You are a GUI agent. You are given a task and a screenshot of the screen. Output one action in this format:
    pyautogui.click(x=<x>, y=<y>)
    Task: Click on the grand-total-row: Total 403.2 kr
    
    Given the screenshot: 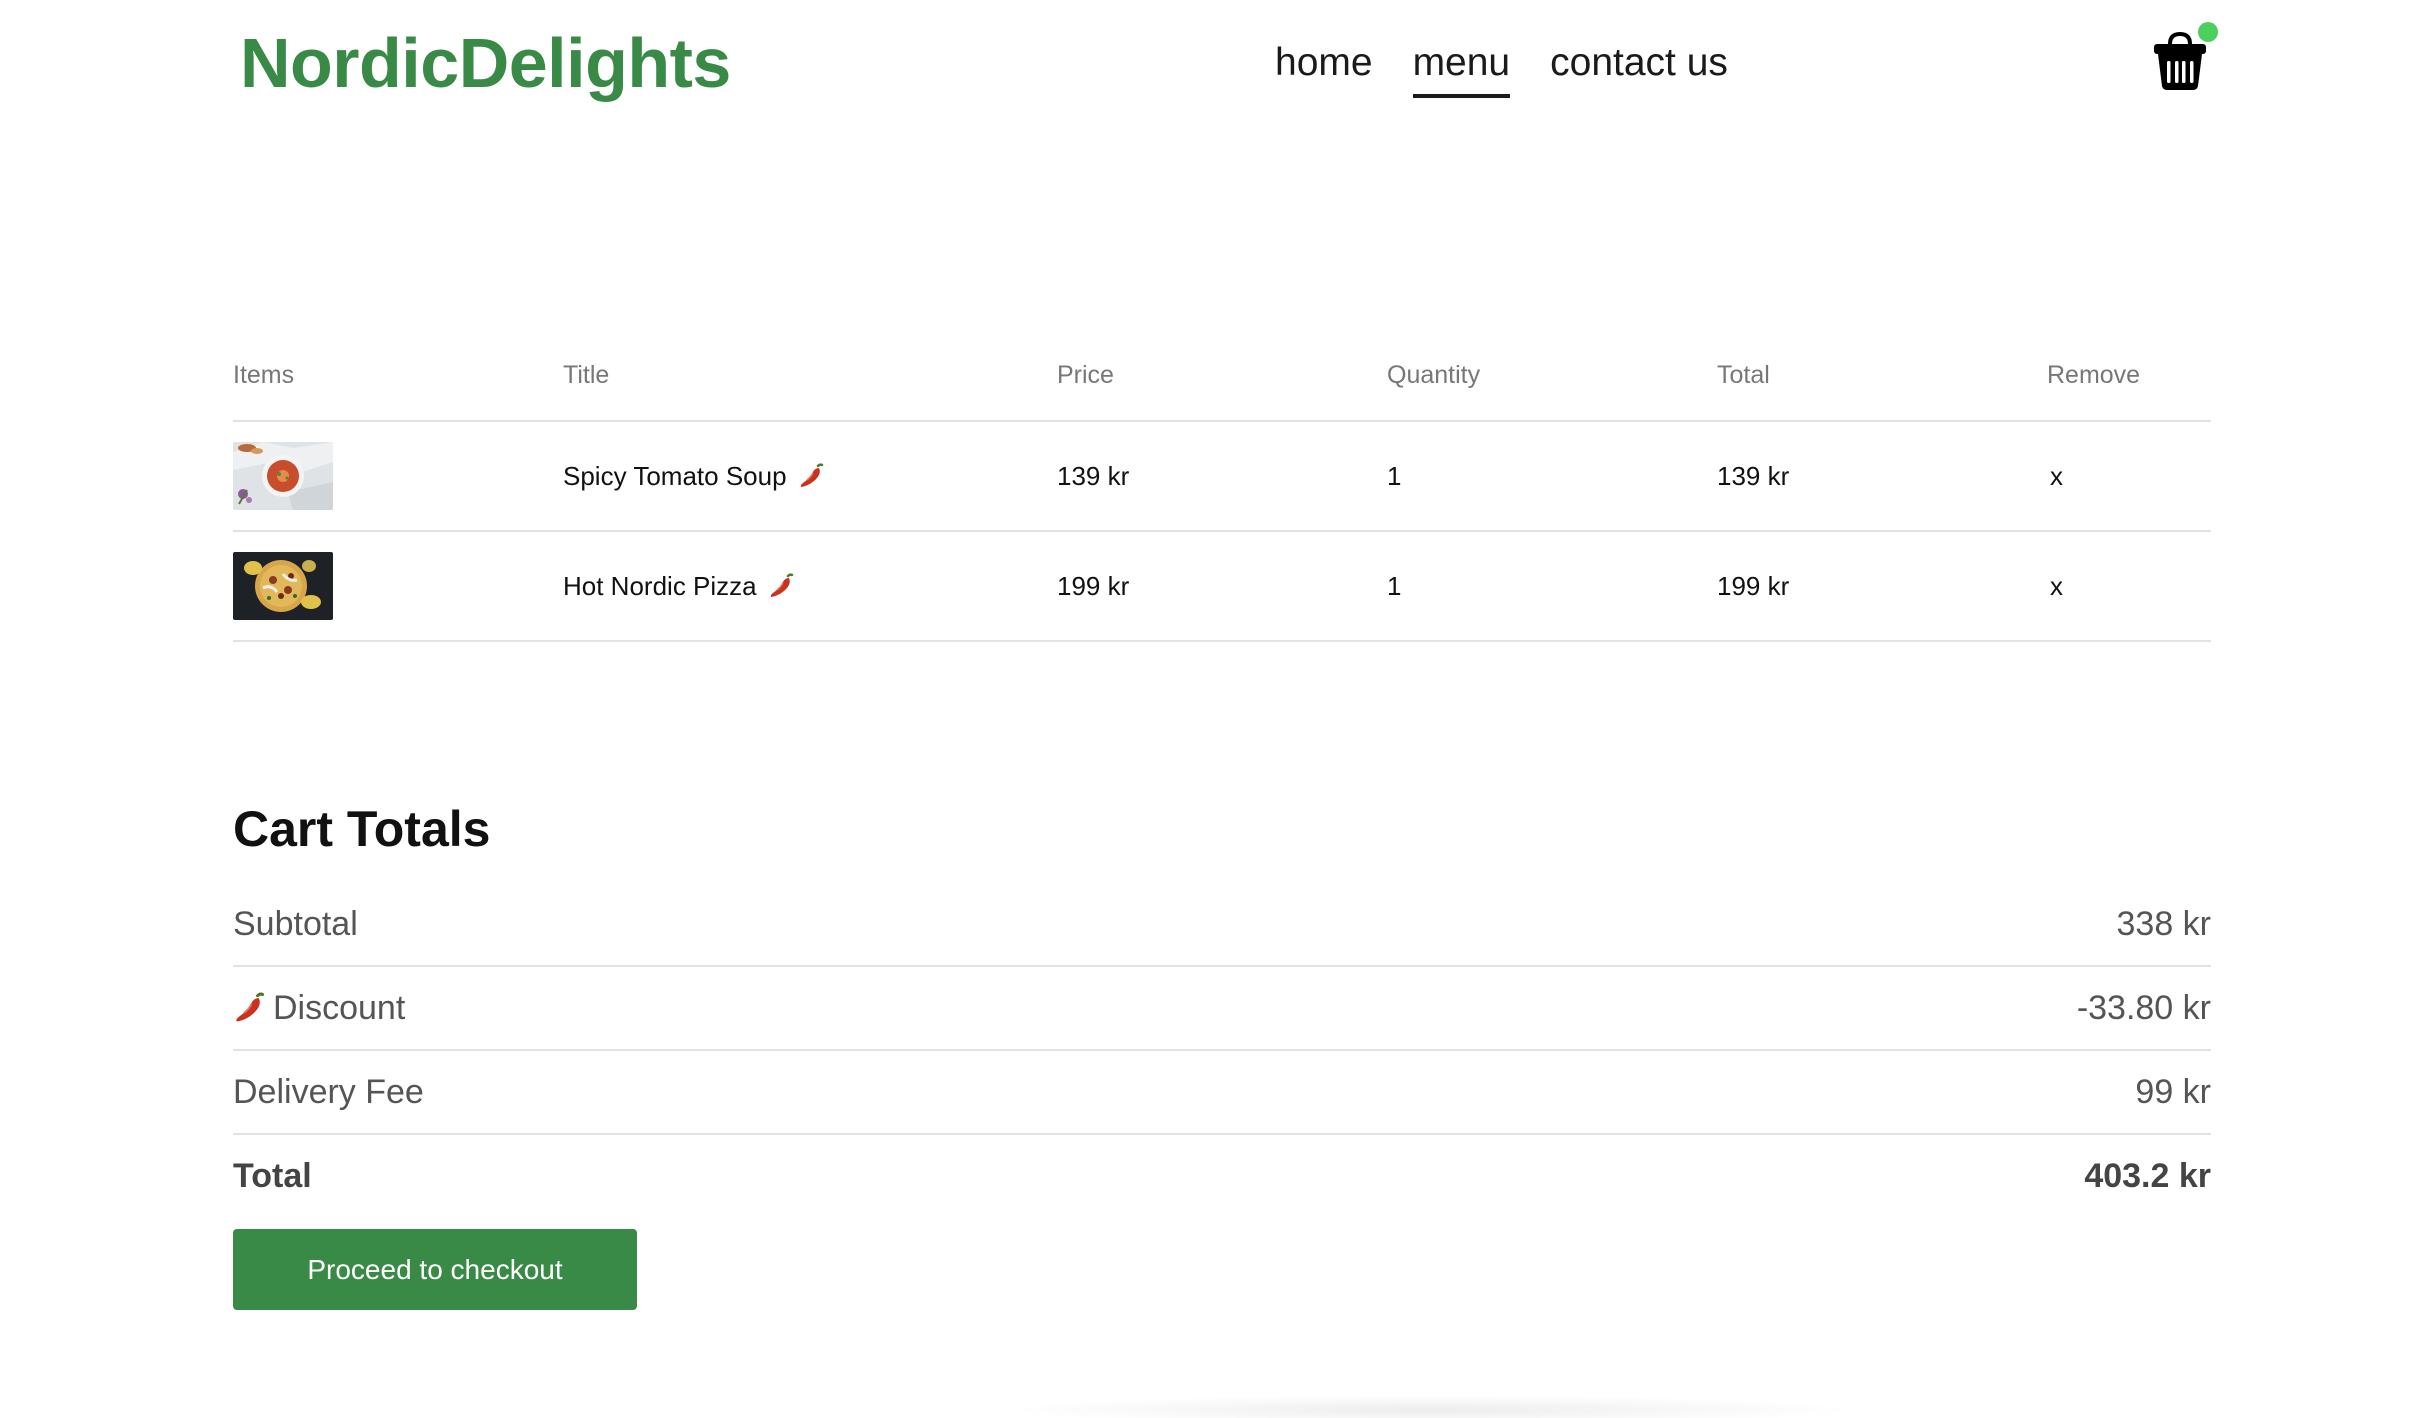 What is the action you would take?
    pyautogui.click(x=1222, y=1176)
    